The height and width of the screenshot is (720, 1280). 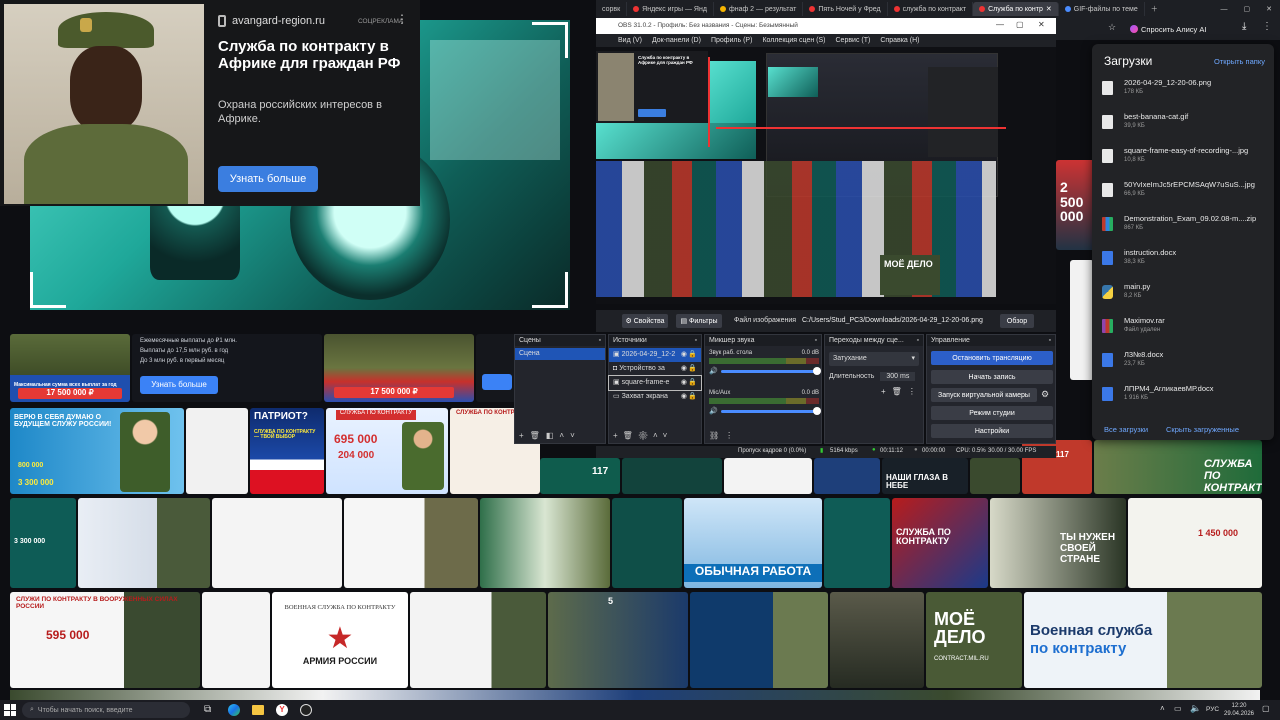 What do you see at coordinates (732, 40) in the screenshot?
I see `menu-item: Профиль (P)` at bounding box center [732, 40].